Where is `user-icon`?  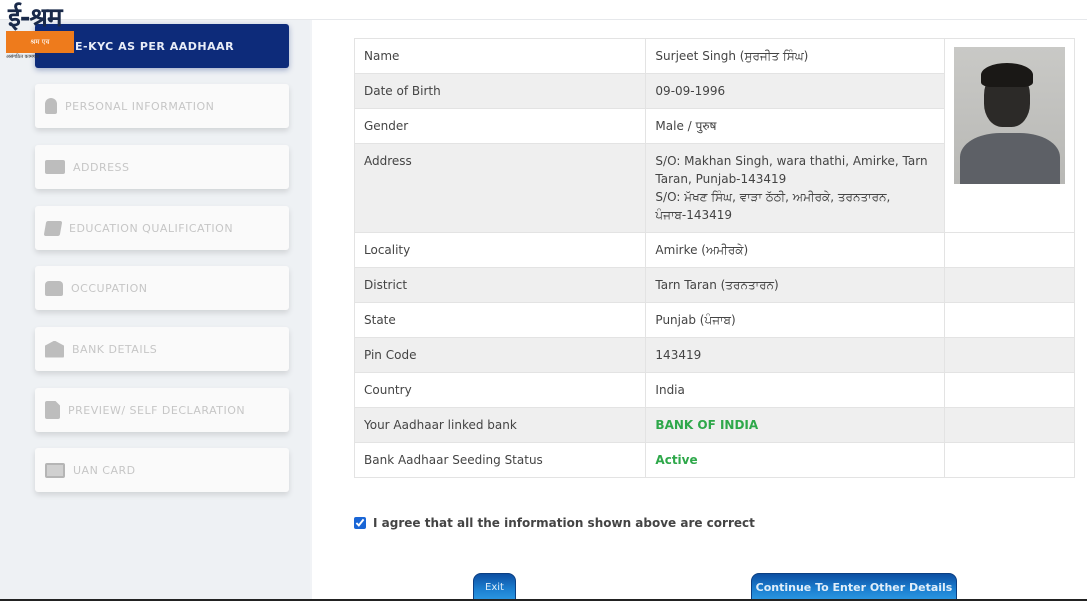 user-icon is located at coordinates (51, 106).